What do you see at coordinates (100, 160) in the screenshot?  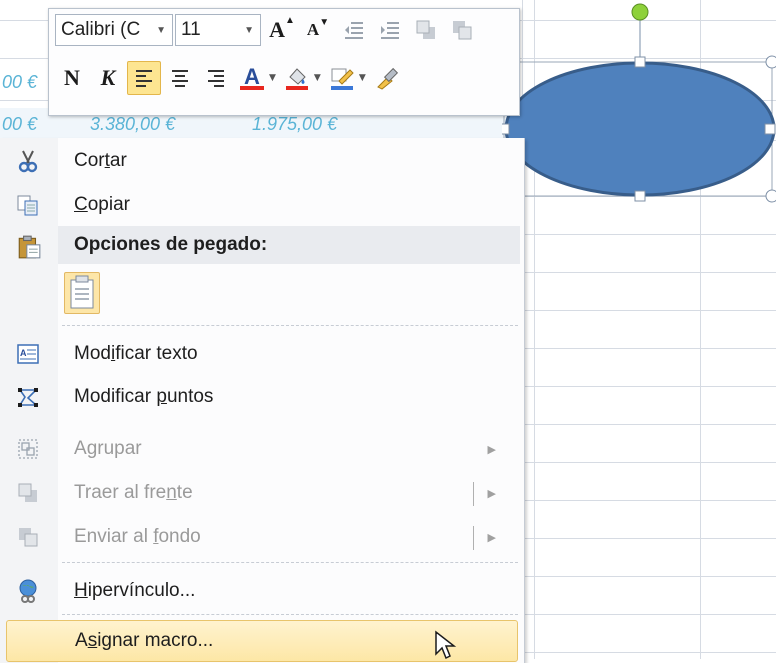 I see `menu-item-label: Cortar` at bounding box center [100, 160].